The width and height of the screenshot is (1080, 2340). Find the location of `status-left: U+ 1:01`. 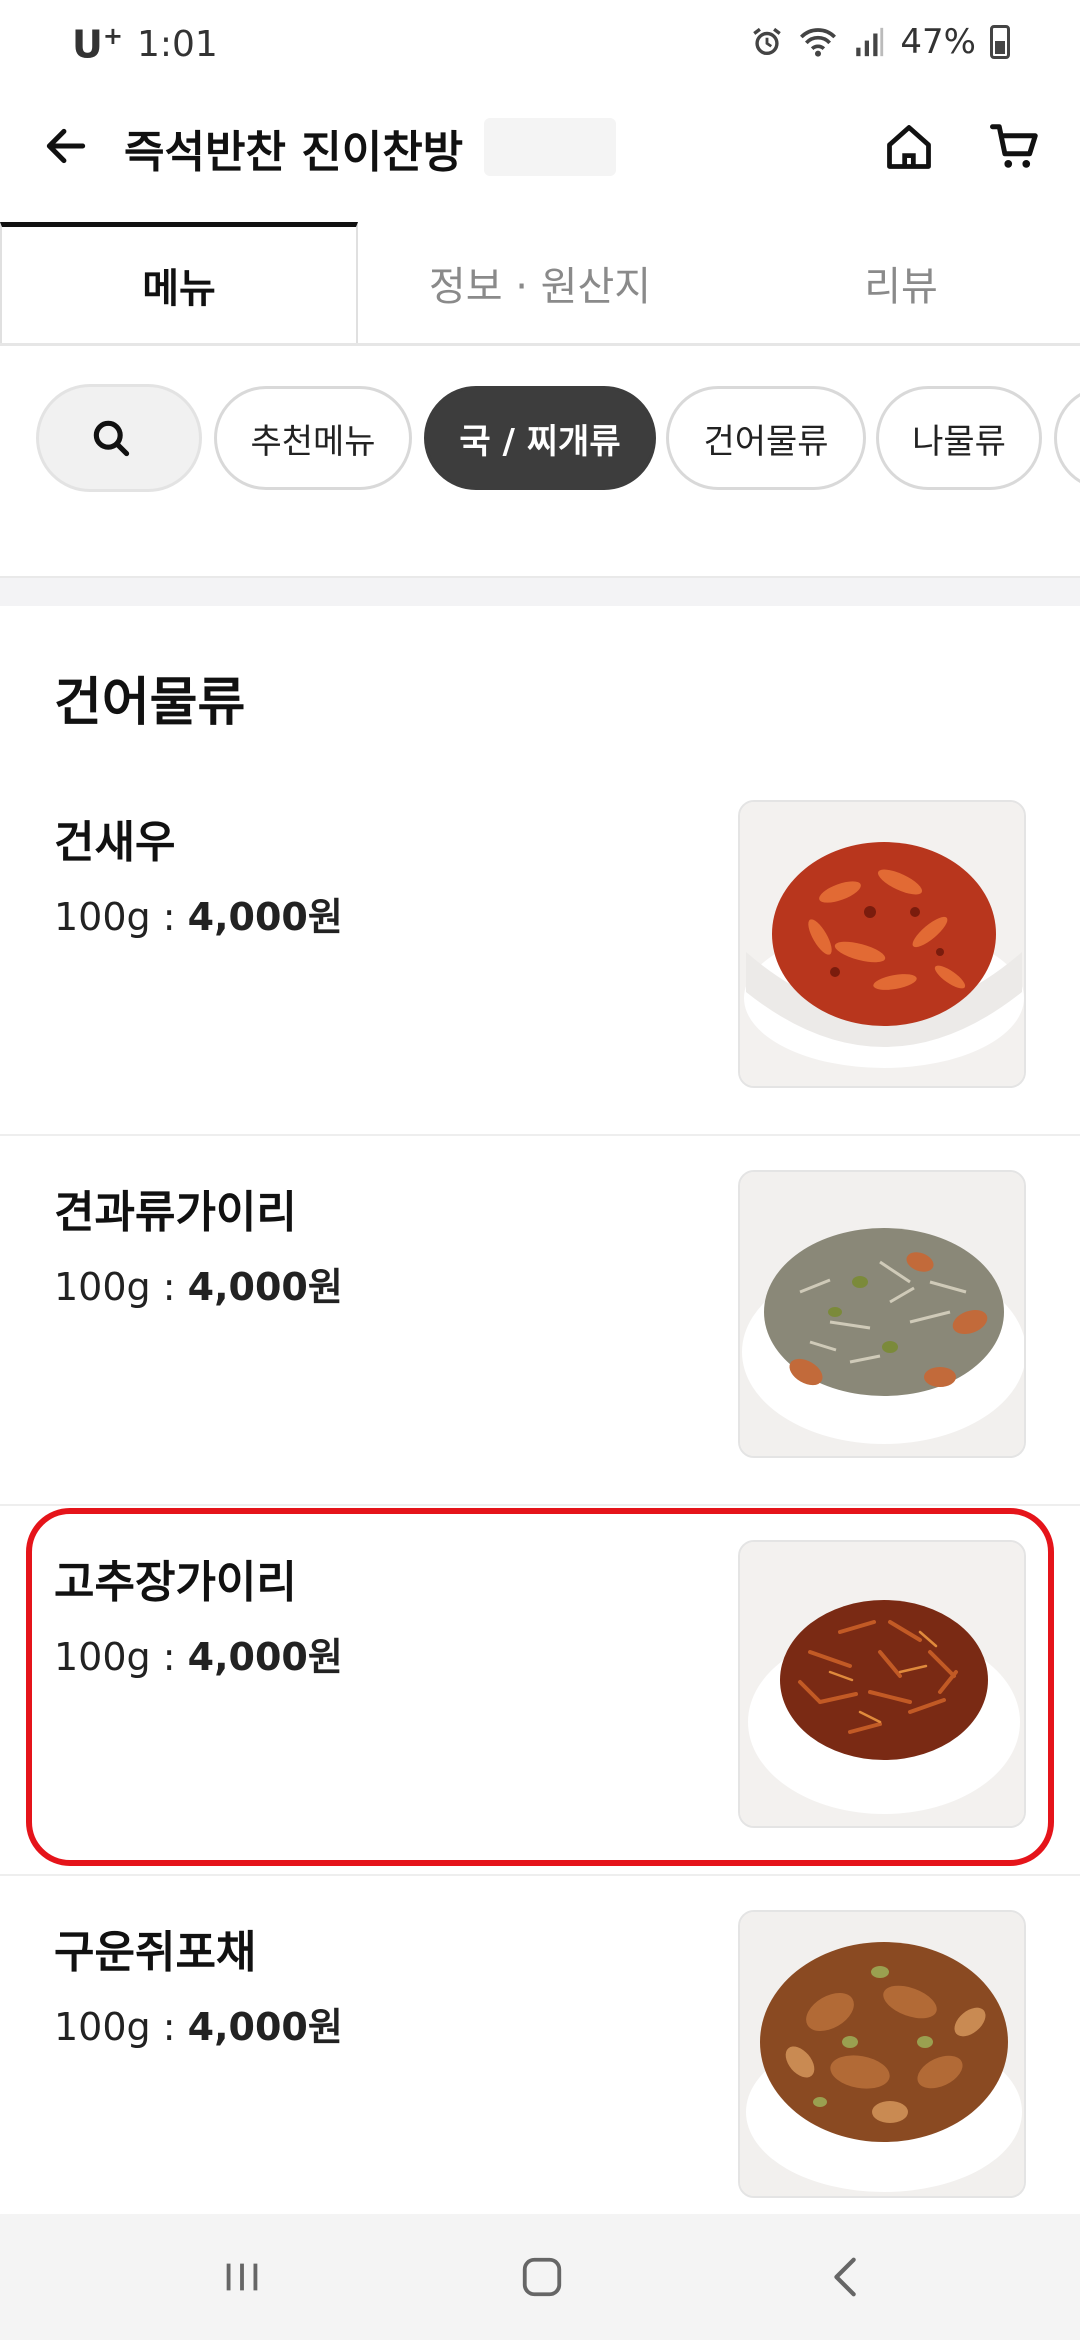

status-left: U+ 1:01 is located at coordinates (145, 44).